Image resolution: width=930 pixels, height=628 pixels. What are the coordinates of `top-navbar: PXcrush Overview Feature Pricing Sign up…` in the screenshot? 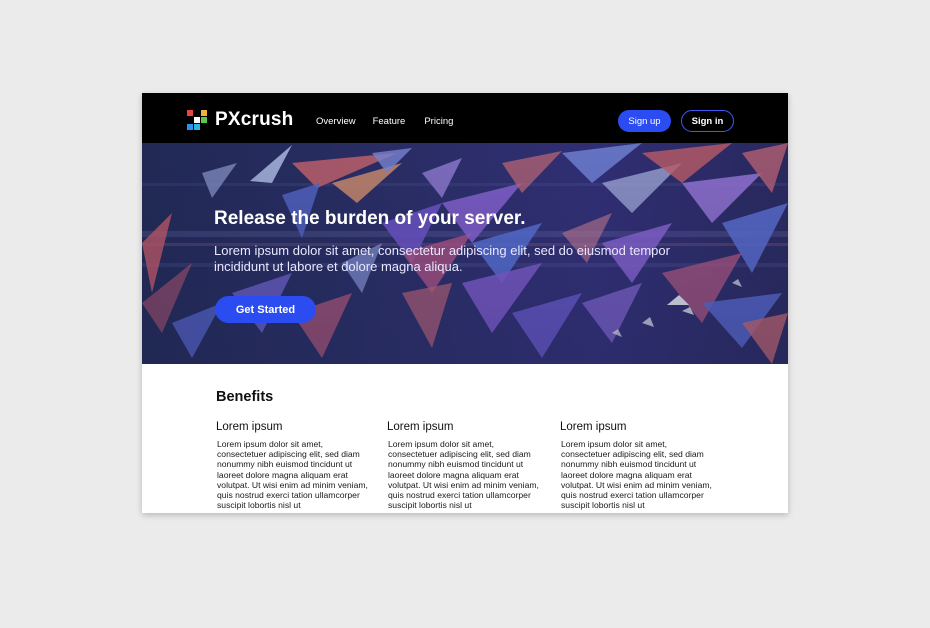 It's located at (465, 118).